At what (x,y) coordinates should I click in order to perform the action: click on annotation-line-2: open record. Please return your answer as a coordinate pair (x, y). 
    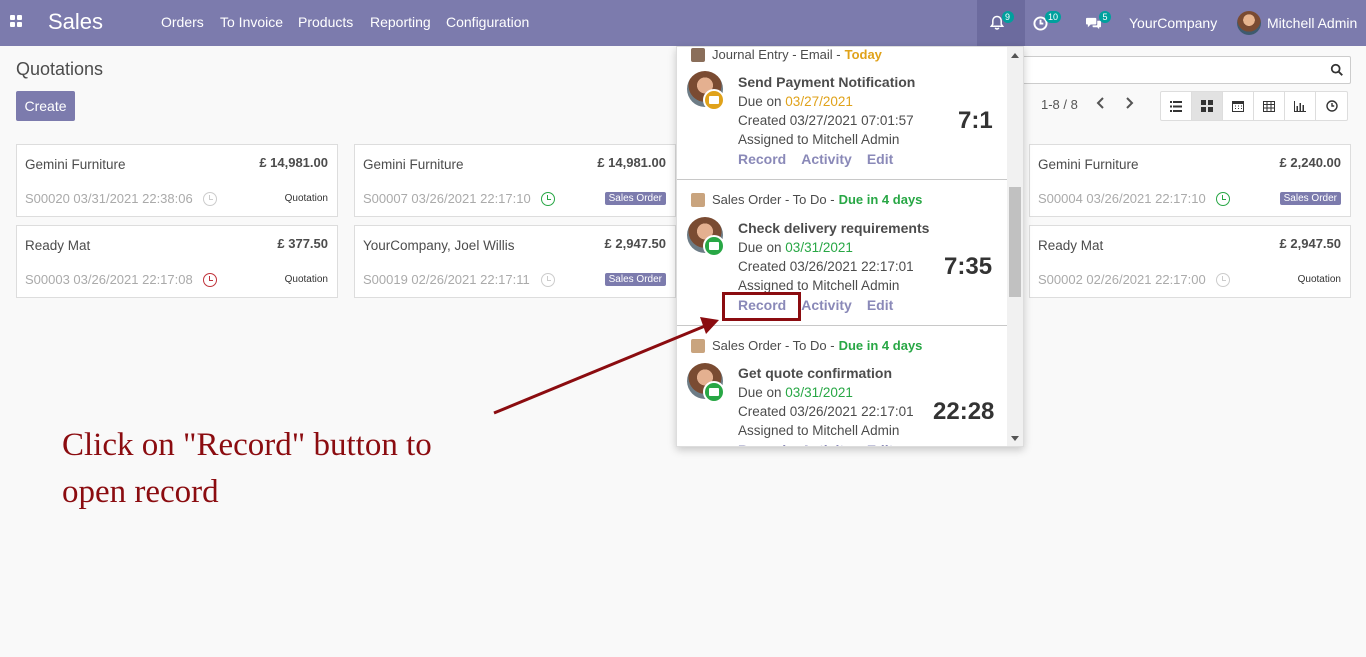
    Looking at the image, I should click on (140, 492).